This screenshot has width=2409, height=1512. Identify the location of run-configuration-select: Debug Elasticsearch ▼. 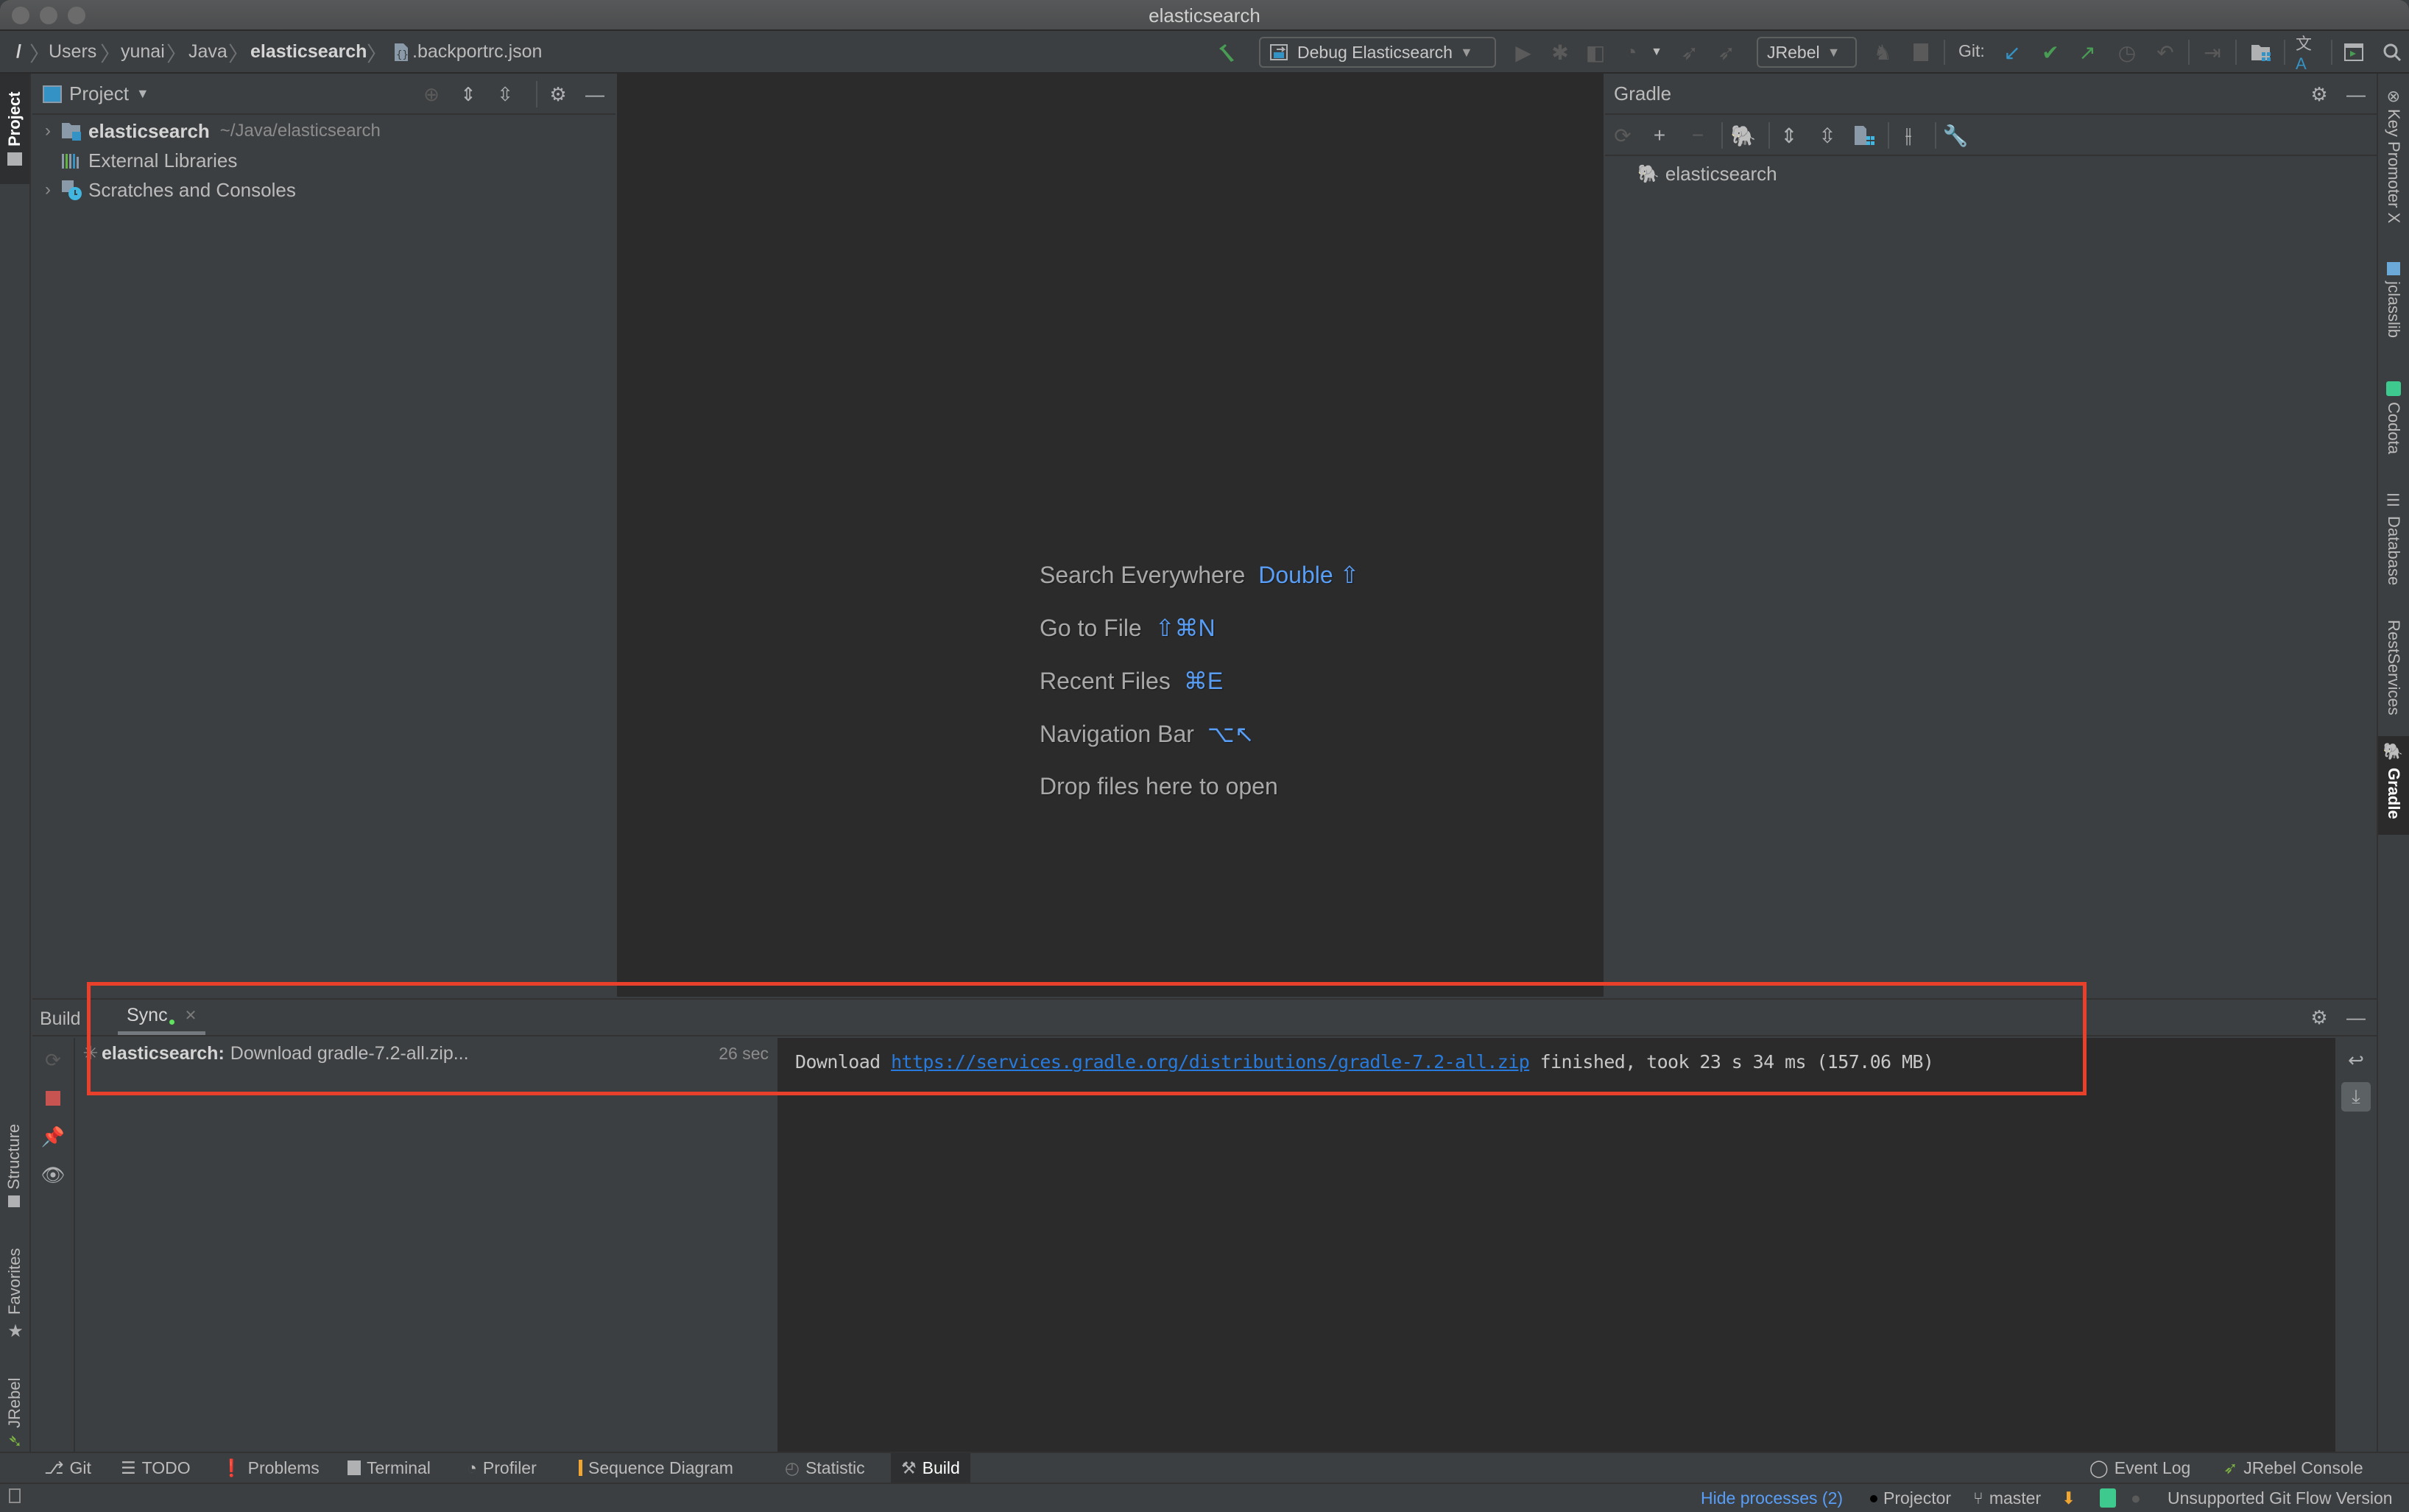
(1378, 52).